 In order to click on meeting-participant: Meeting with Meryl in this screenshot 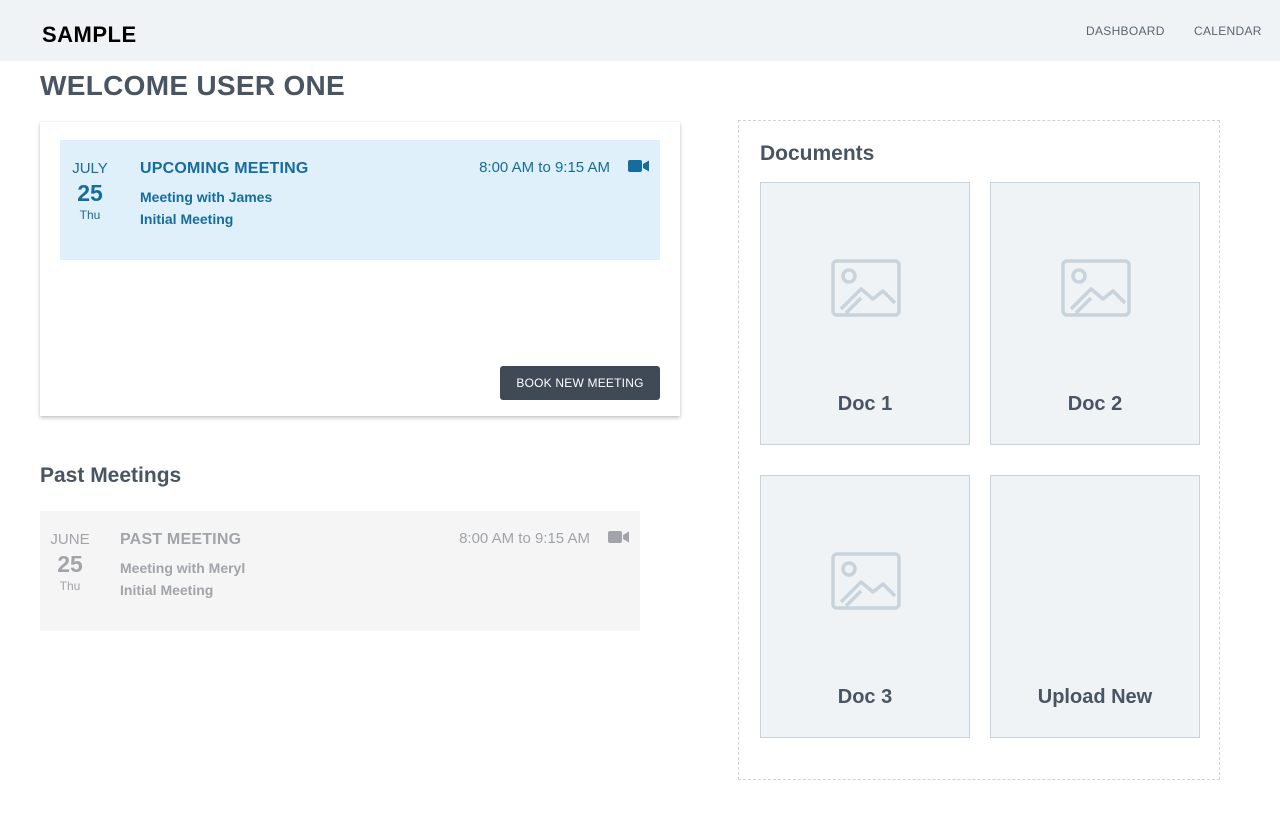, I will do `click(183, 568)`.